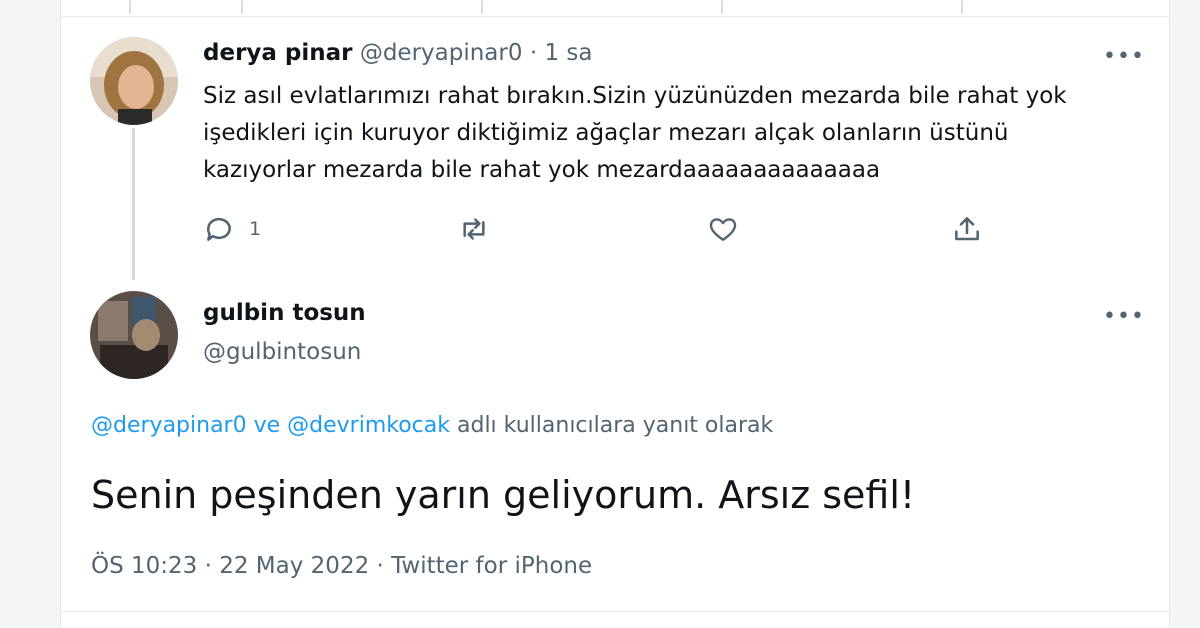  Describe the element at coordinates (282, 352) in the screenshot. I see `main-author-handle: @gulbintosun` at that location.